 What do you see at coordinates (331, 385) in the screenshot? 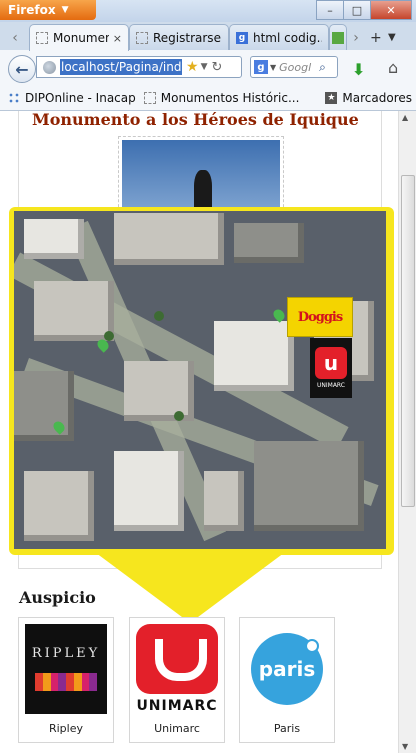
I see `unimarc-sign-text: UNIMARC` at bounding box center [331, 385].